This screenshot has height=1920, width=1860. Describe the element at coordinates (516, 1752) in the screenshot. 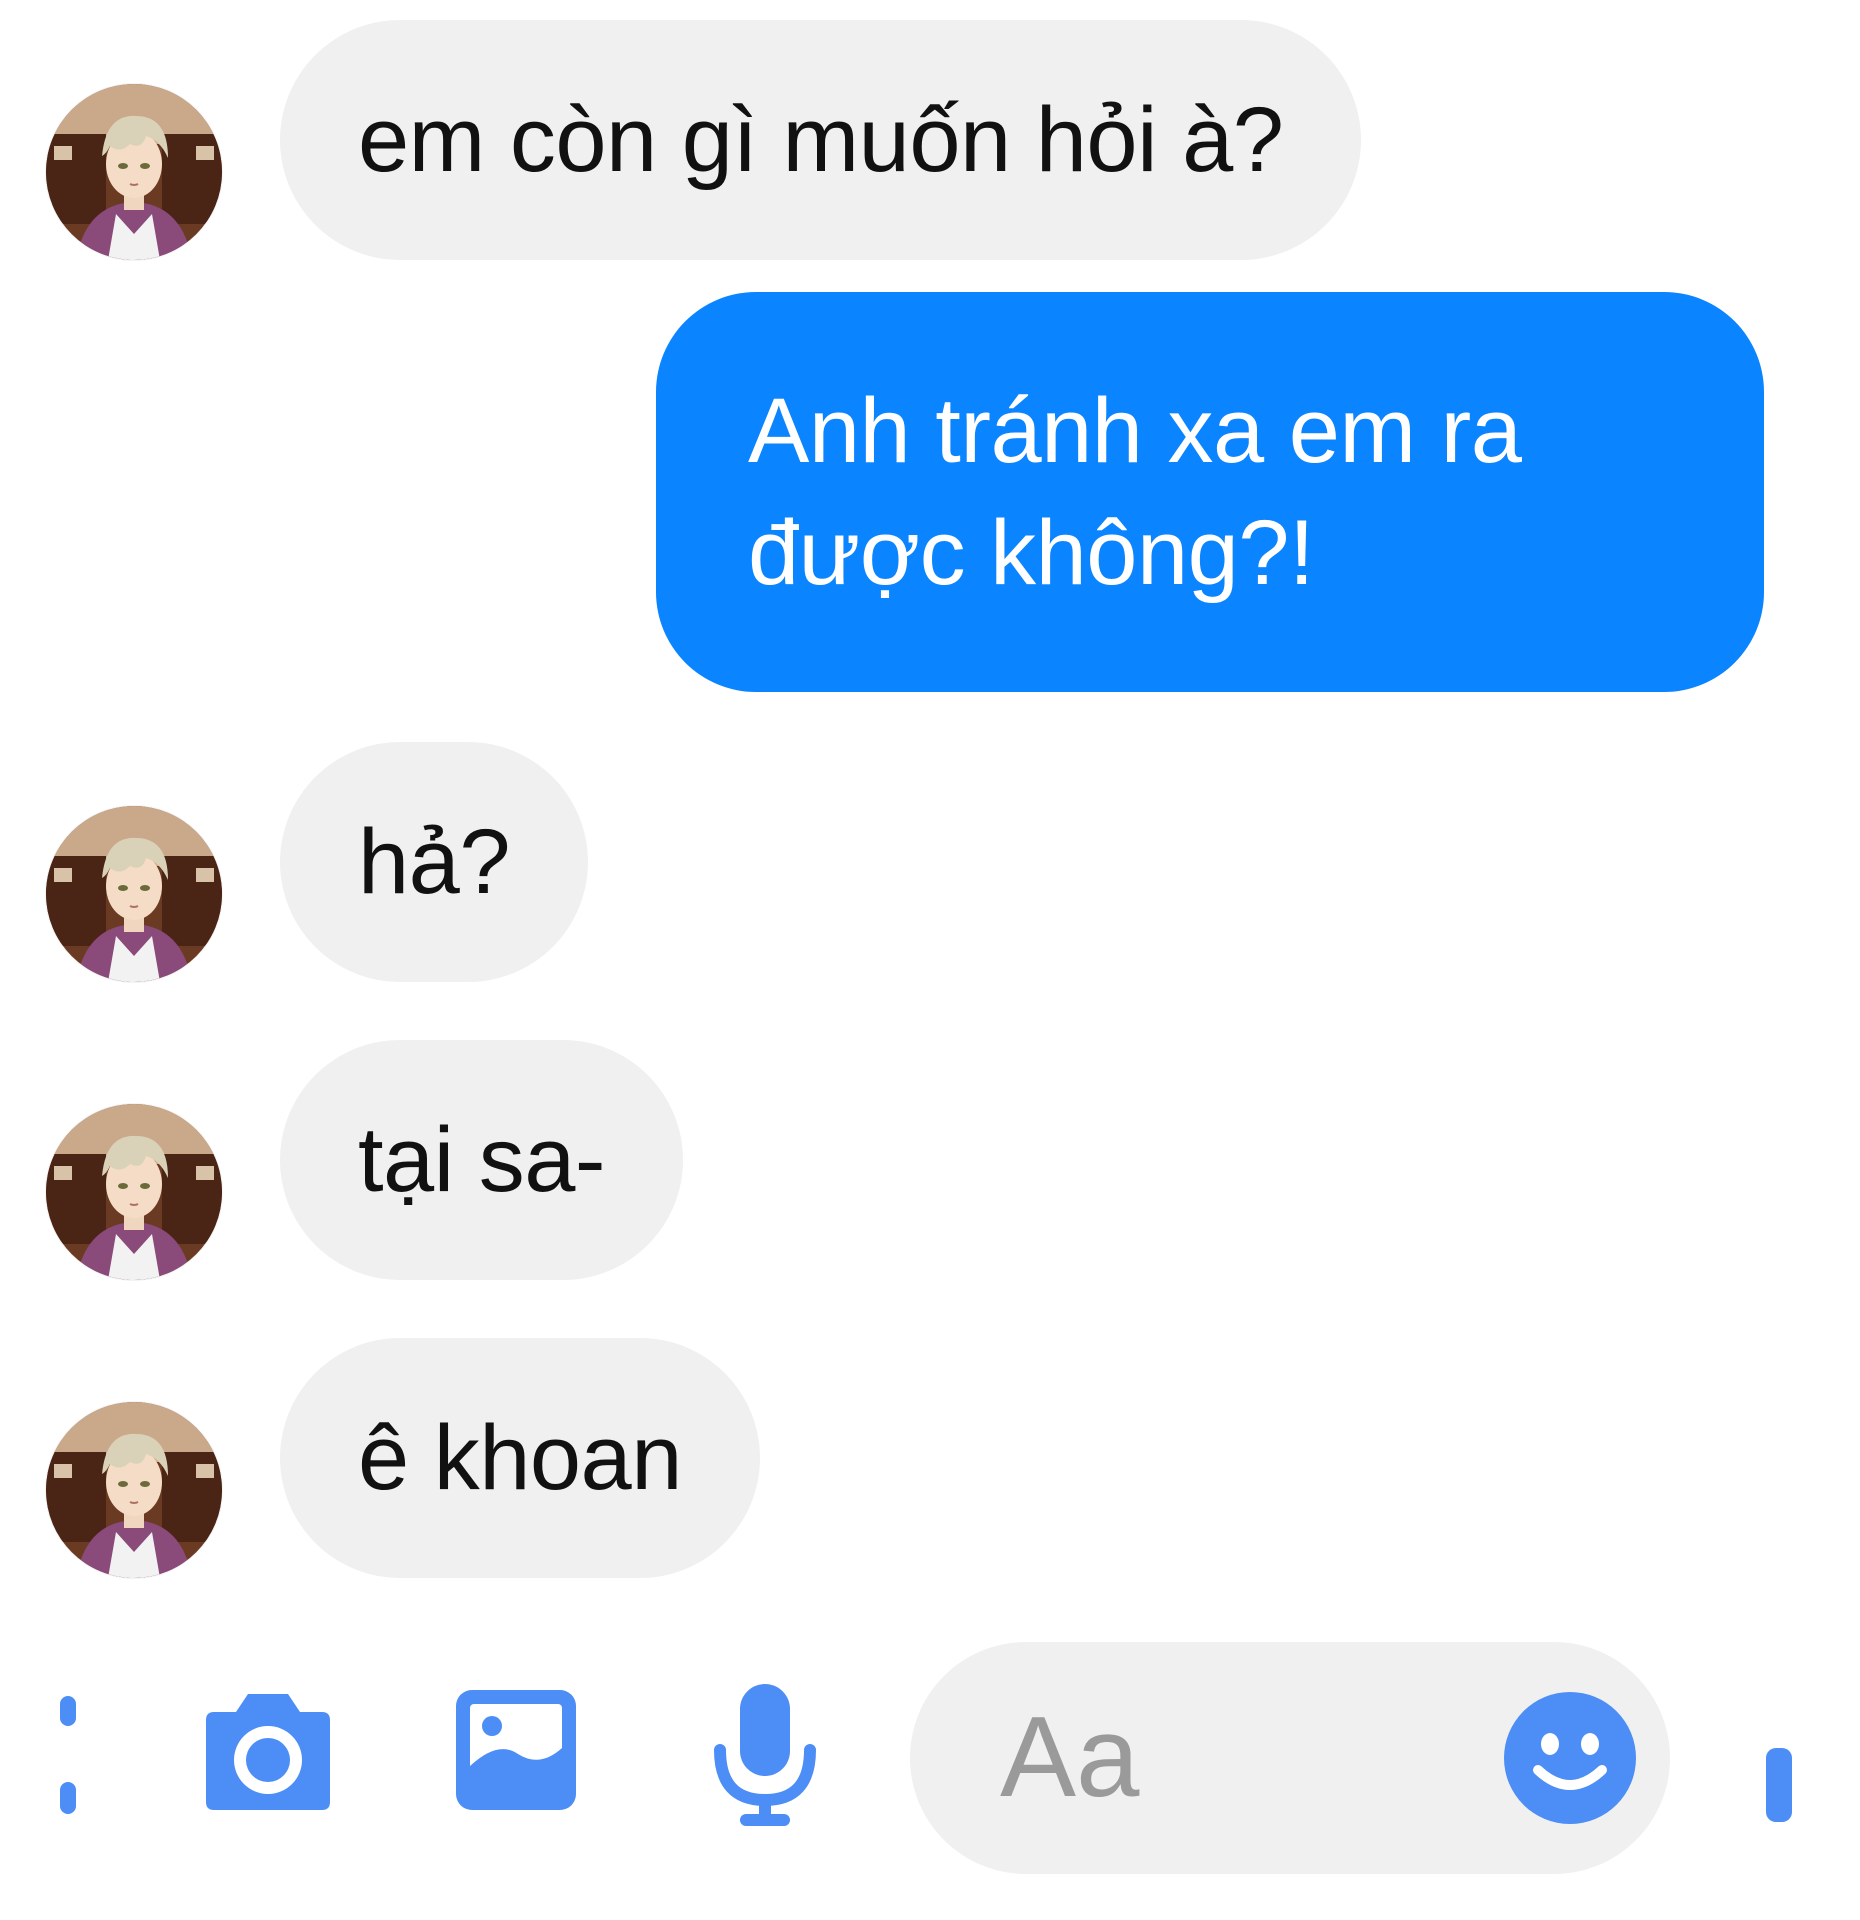

I see `image-icon` at that location.